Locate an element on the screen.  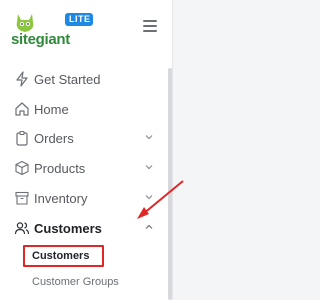
home-icon is located at coordinates (22, 109).